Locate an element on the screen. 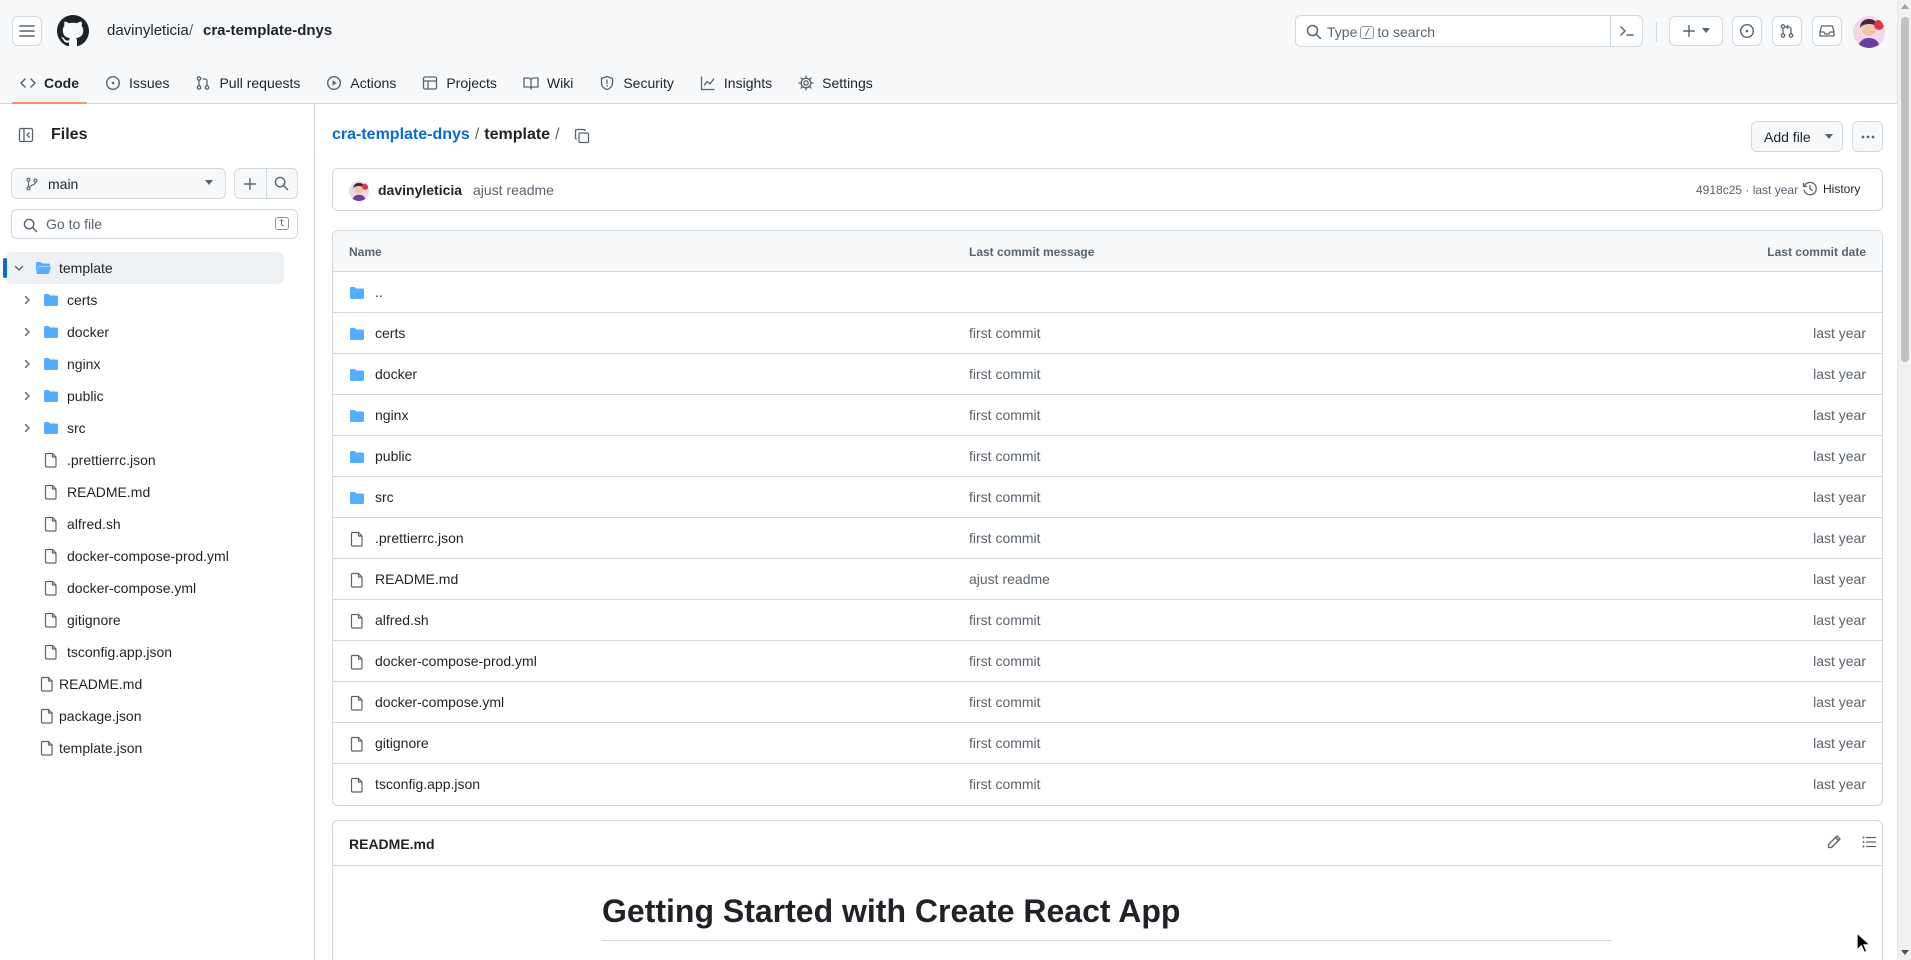  readme-title: README.md is located at coordinates (392, 844).